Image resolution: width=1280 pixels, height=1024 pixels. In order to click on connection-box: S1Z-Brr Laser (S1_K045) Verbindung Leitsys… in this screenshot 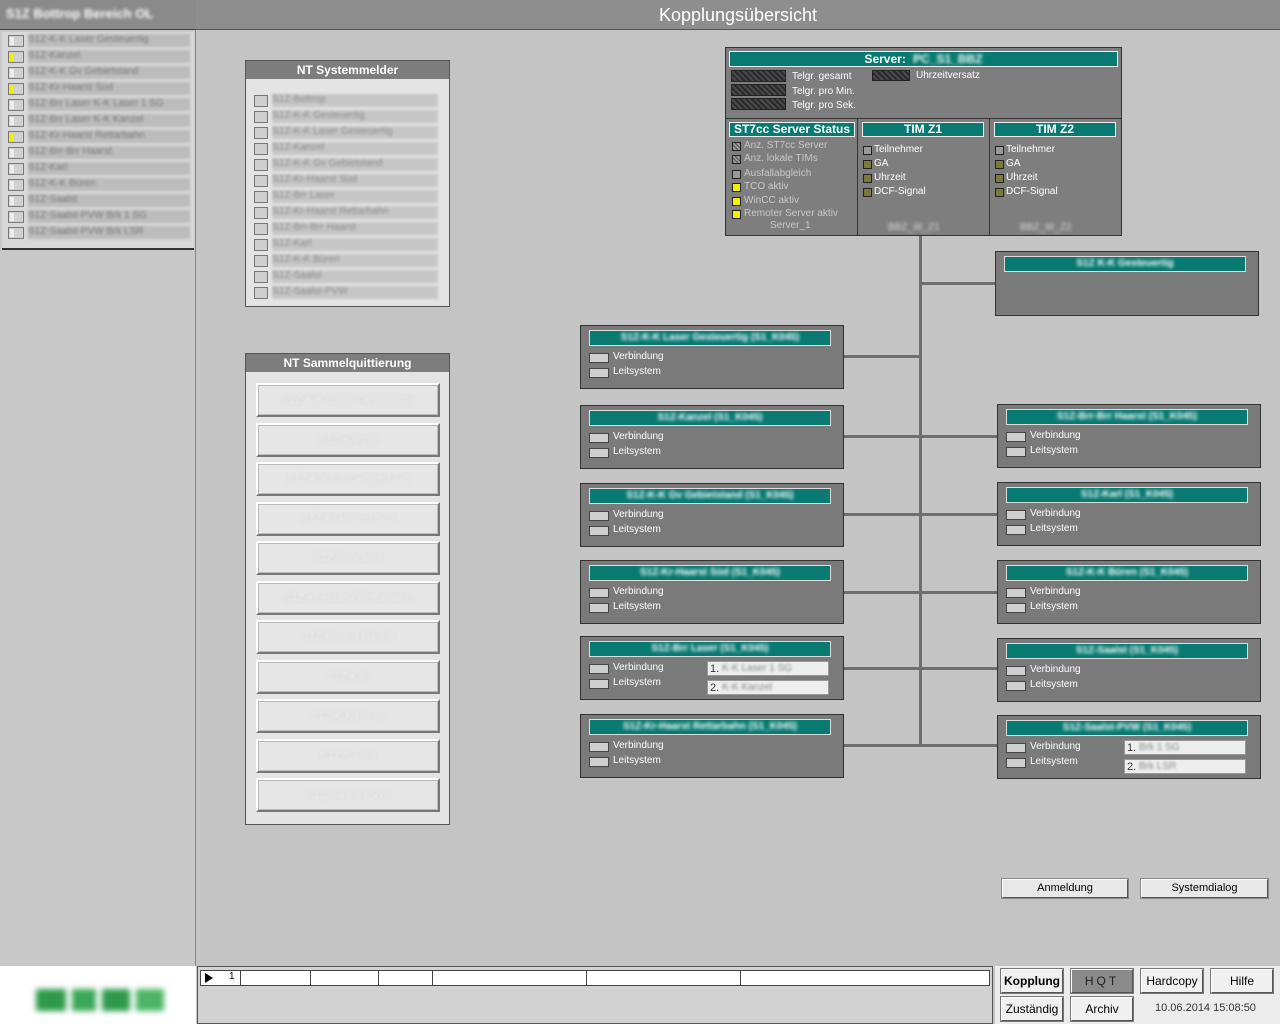, I will do `click(712, 668)`.